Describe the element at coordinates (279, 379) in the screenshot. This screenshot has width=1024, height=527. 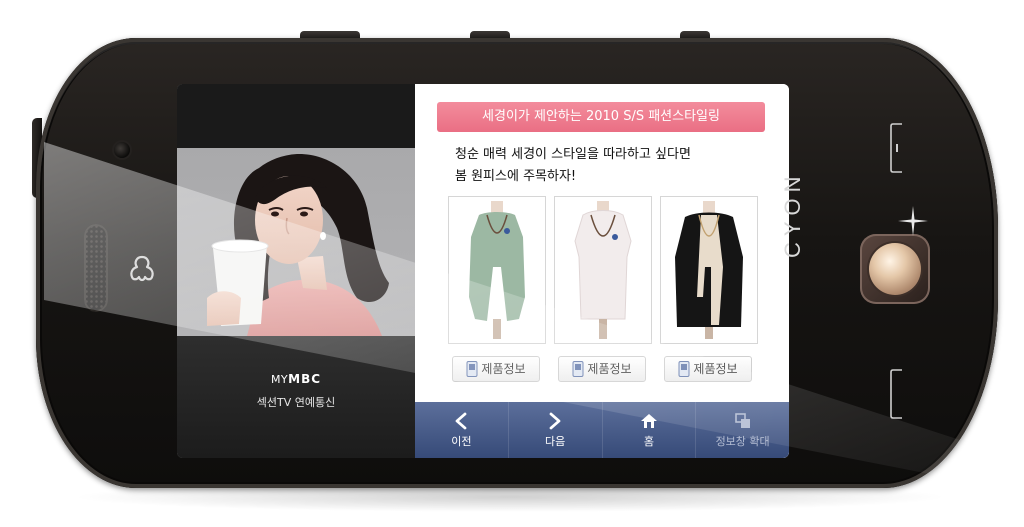
I see `mymbc-logo-prefix: MY` at that location.